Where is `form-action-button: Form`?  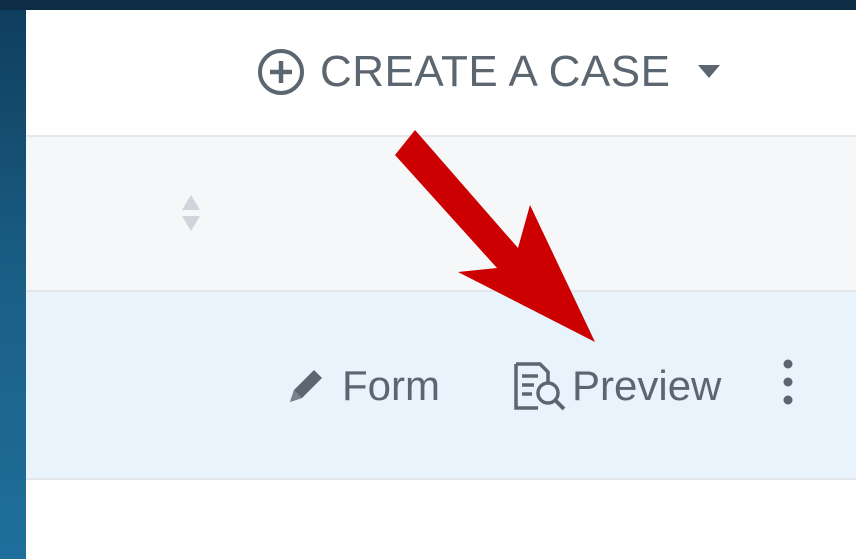
form-action-button: Form is located at coordinates (362, 386).